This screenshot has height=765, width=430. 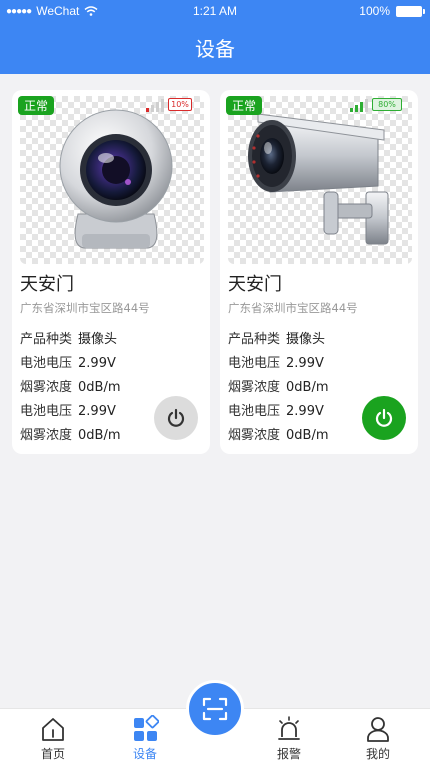 What do you see at coordinates (392, 11) in the screenshot?
I see `battery-status: 100%` at bounding box center [392, 11].